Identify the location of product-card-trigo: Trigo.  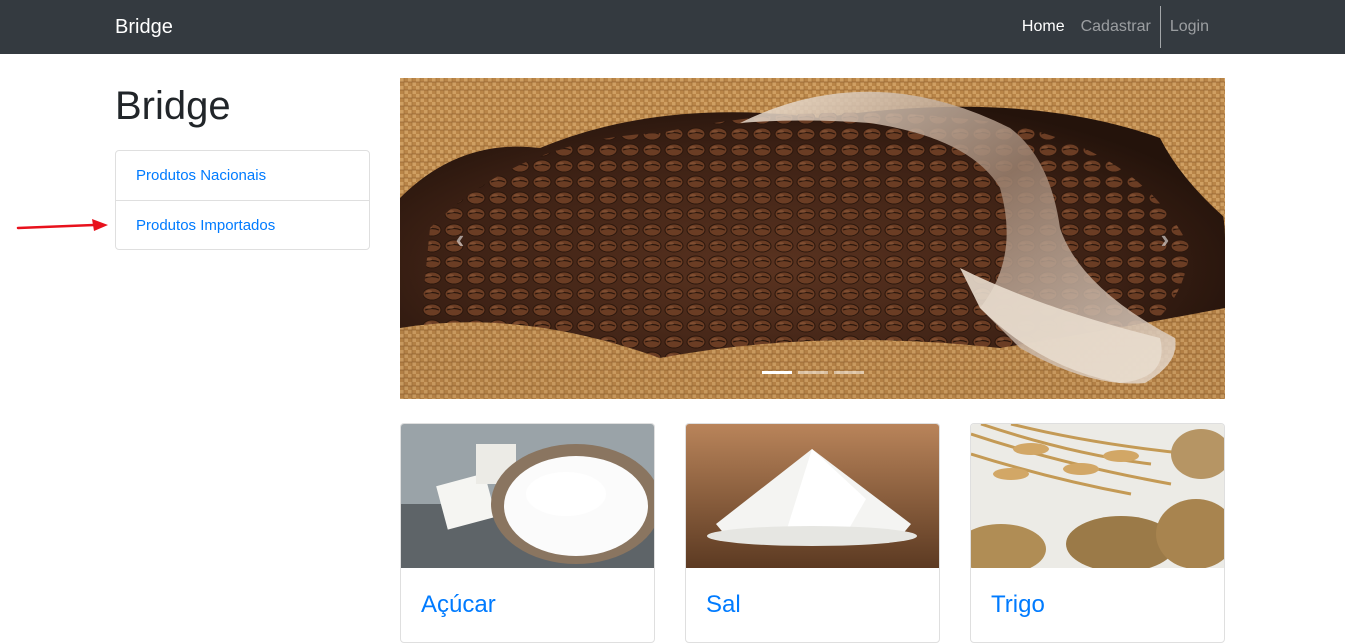
(1097, 533).